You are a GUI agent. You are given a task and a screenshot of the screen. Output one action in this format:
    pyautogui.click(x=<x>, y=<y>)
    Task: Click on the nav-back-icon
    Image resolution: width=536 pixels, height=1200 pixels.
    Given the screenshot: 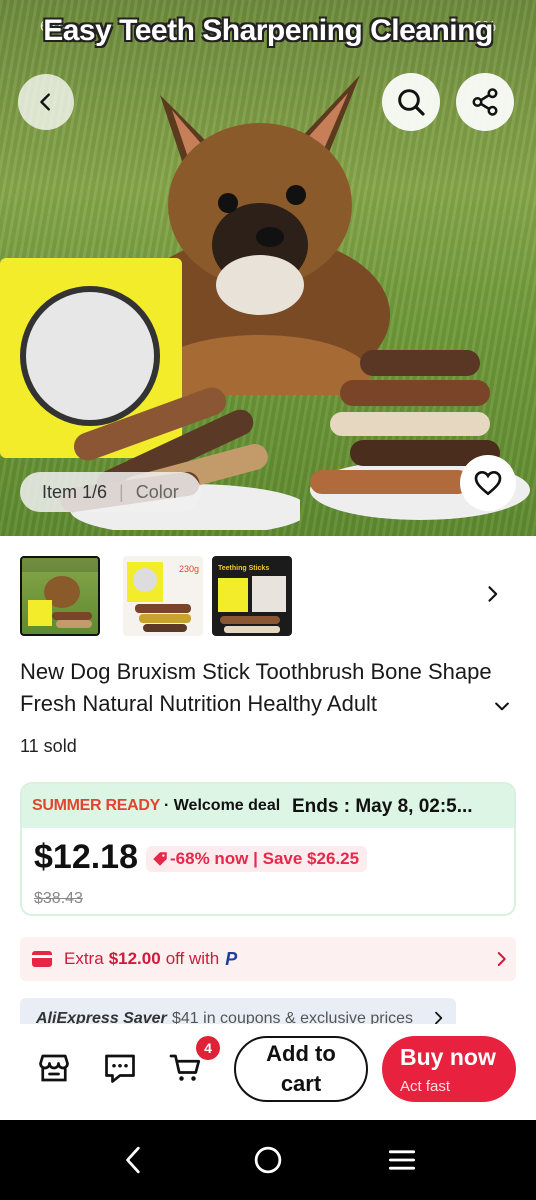 What is the action you would take?
    pyautogui.click(x=133, y=1160)
    